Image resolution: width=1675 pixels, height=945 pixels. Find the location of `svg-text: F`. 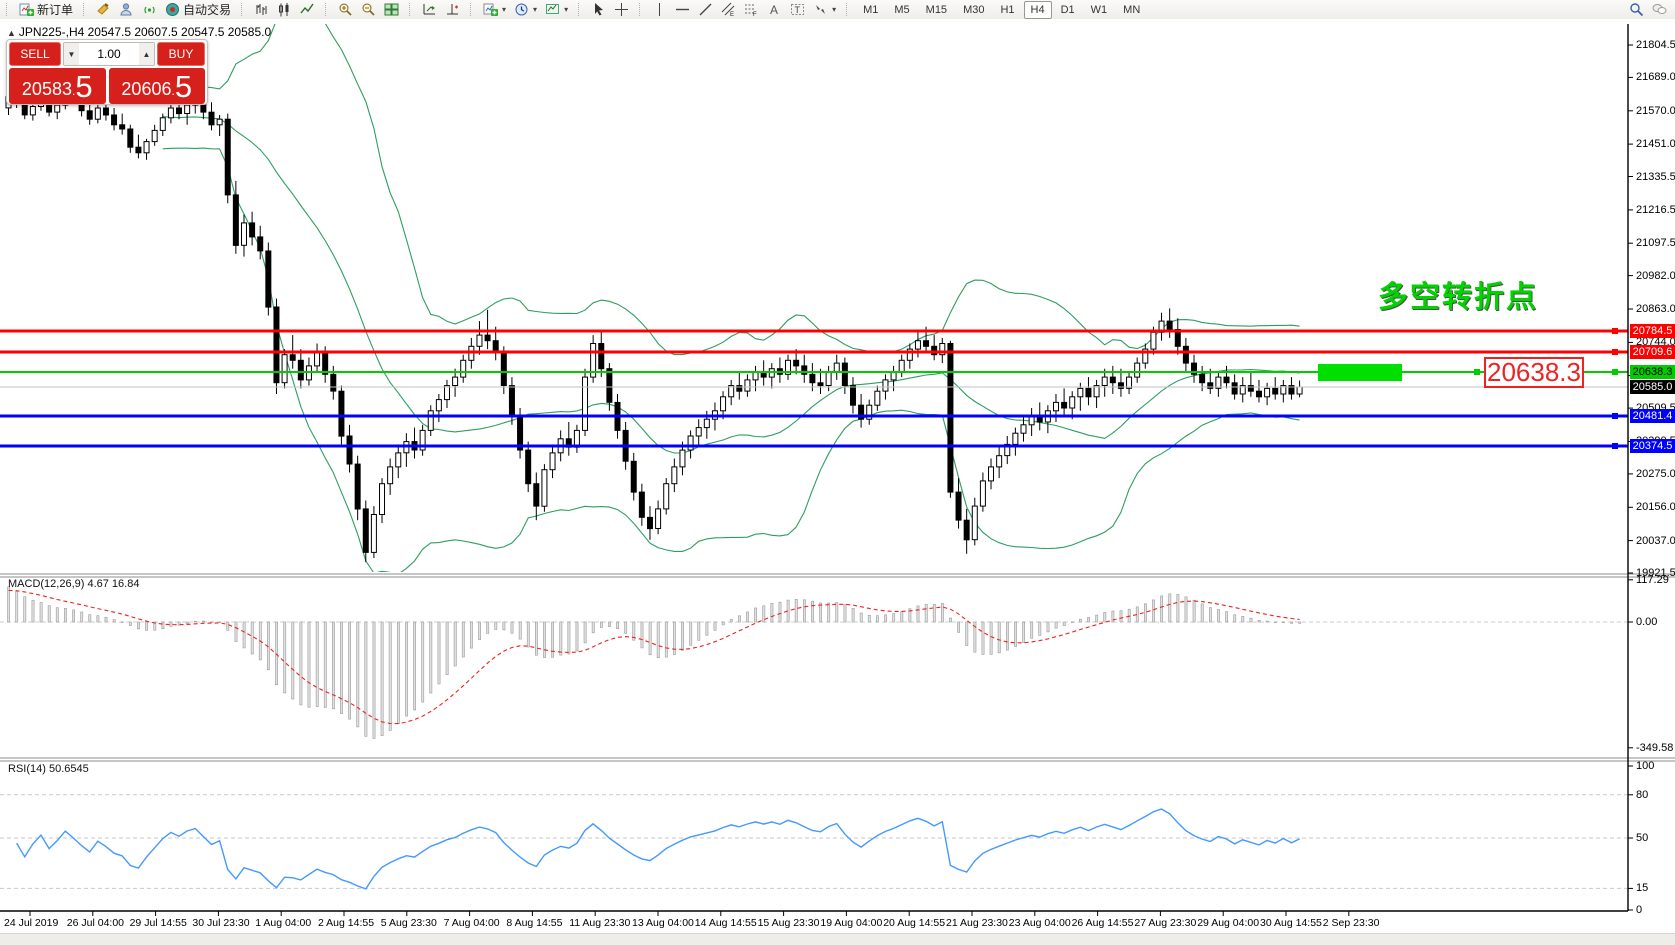

svg-text: F is located at coordinates (755, 14).